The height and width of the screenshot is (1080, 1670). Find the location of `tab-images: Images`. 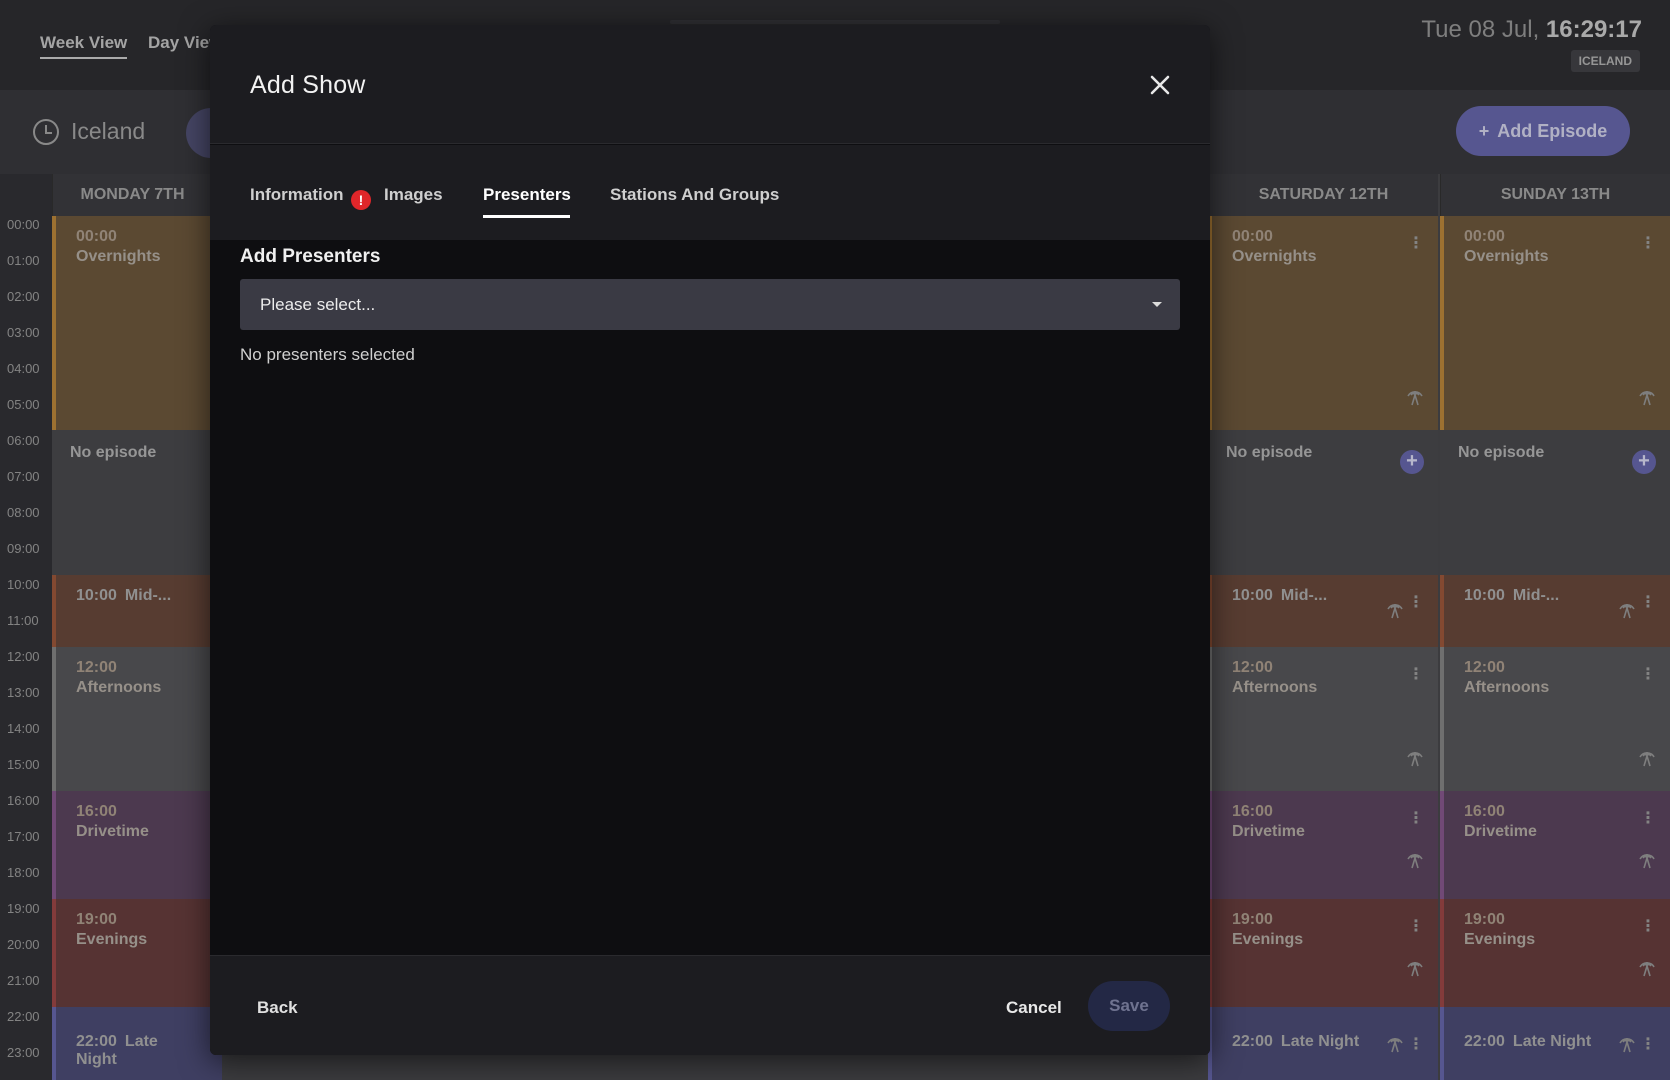

tab-images: Images is located at coordinates (413, 195).